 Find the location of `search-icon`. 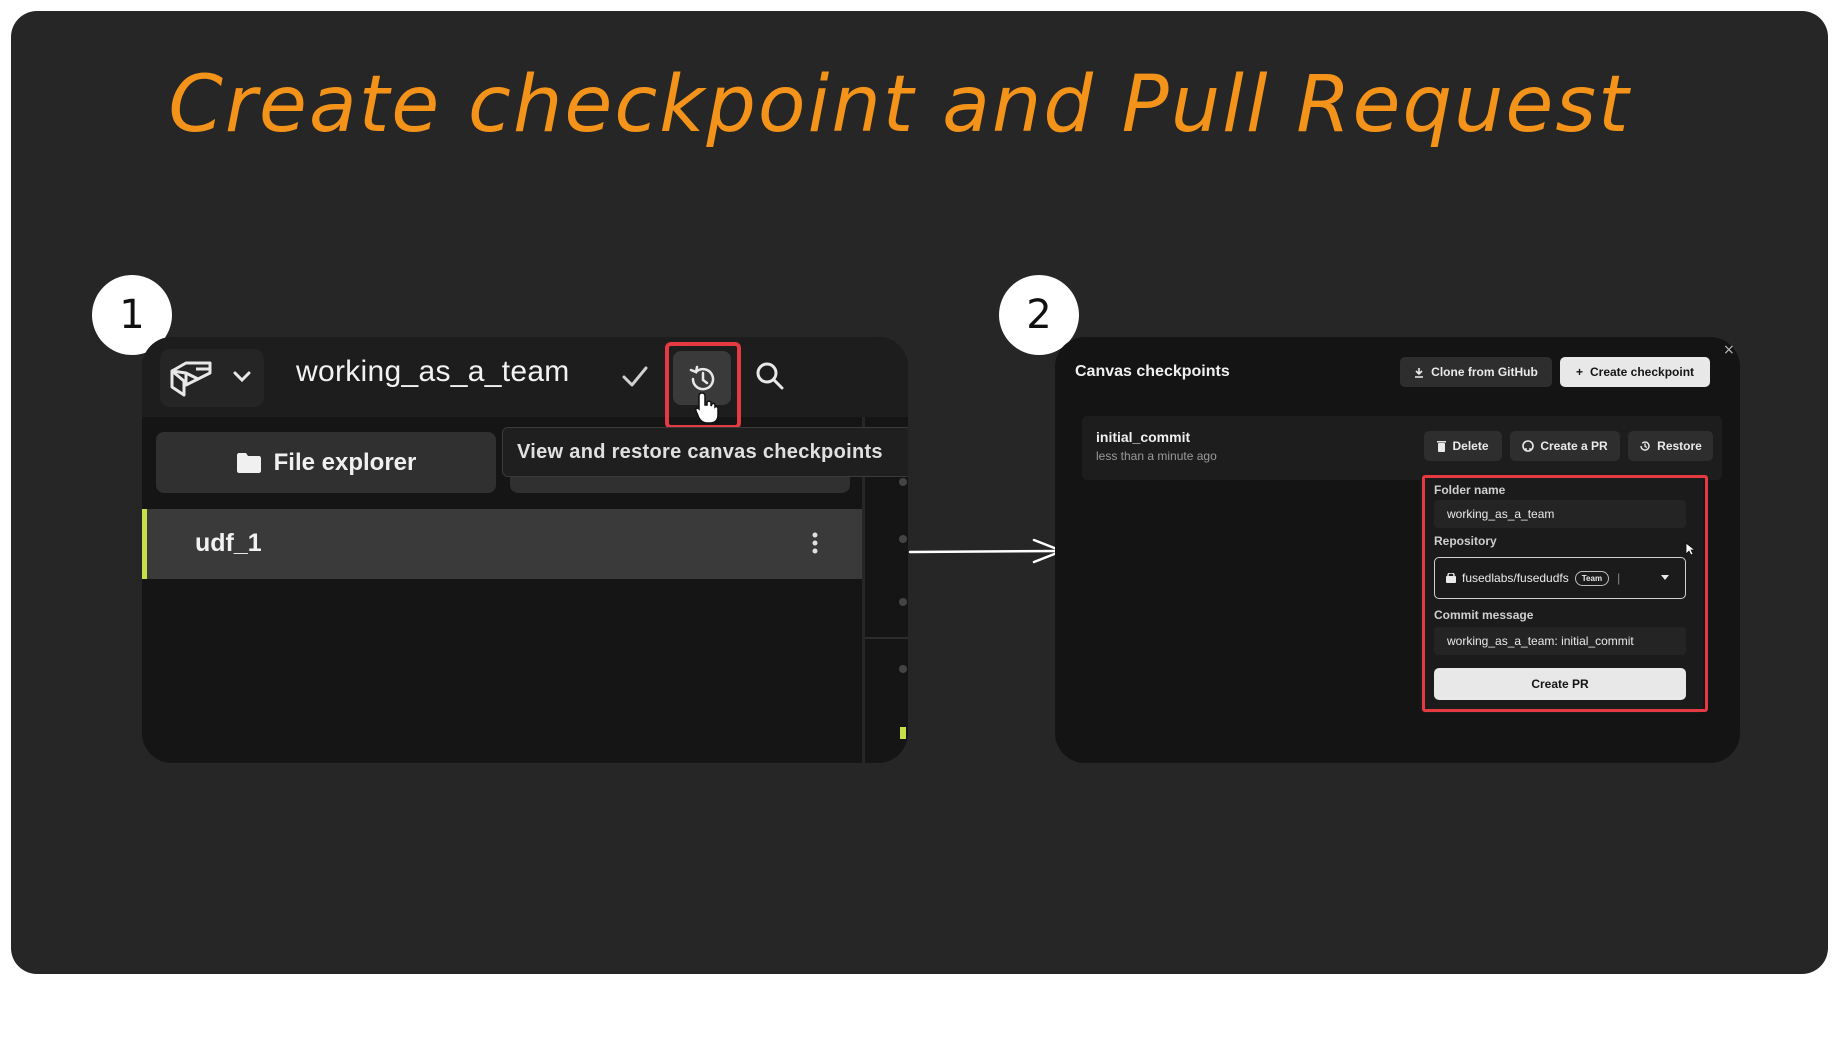

search-icon is located at coordinates (770, 376).